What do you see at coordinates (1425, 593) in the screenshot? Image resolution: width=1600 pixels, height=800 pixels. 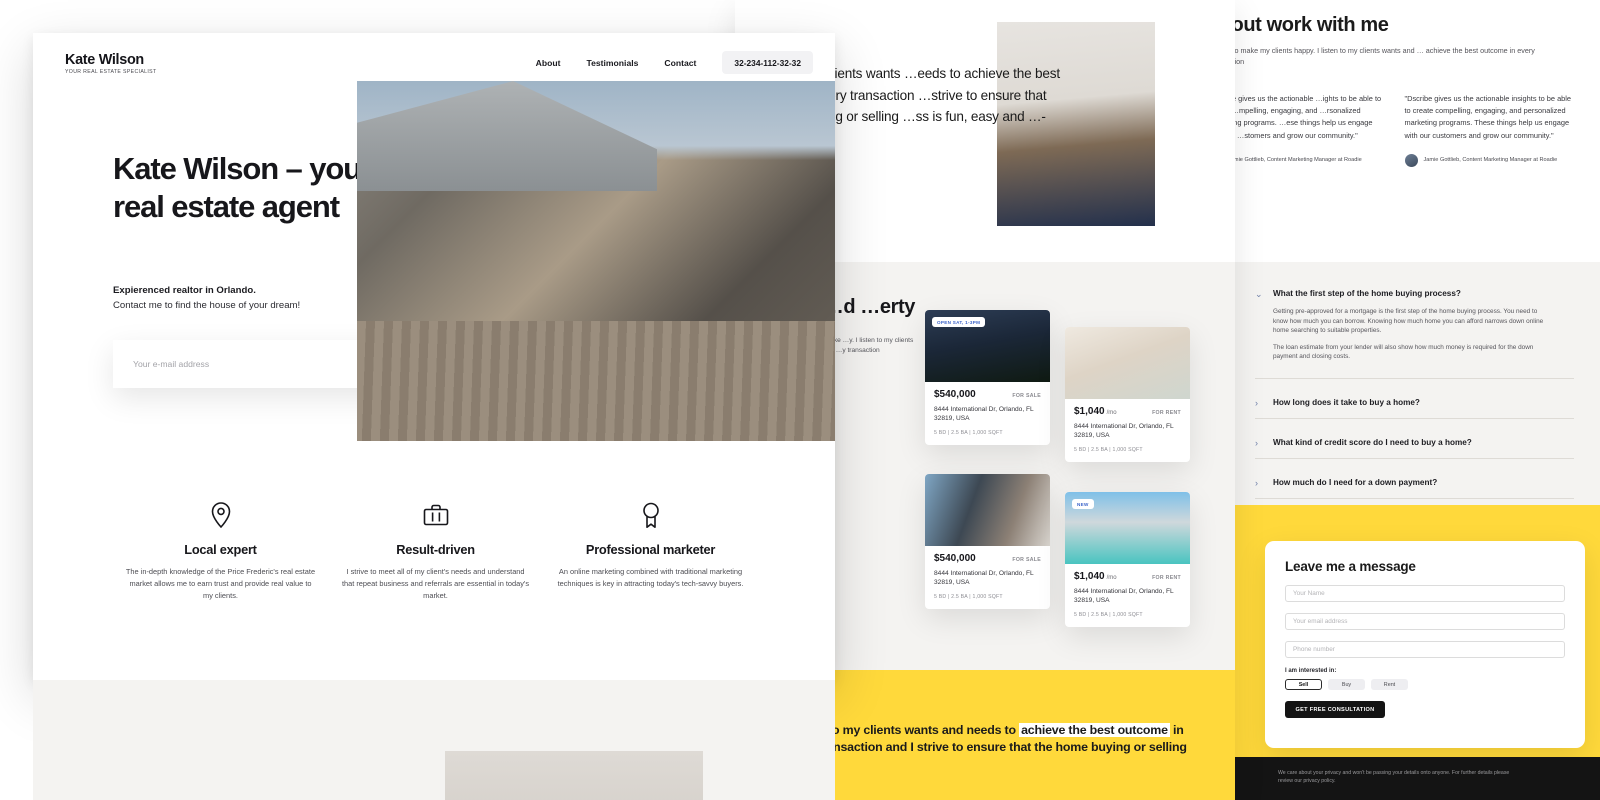 I see `name-input: Your Name` at bounding box center [1425, 593].